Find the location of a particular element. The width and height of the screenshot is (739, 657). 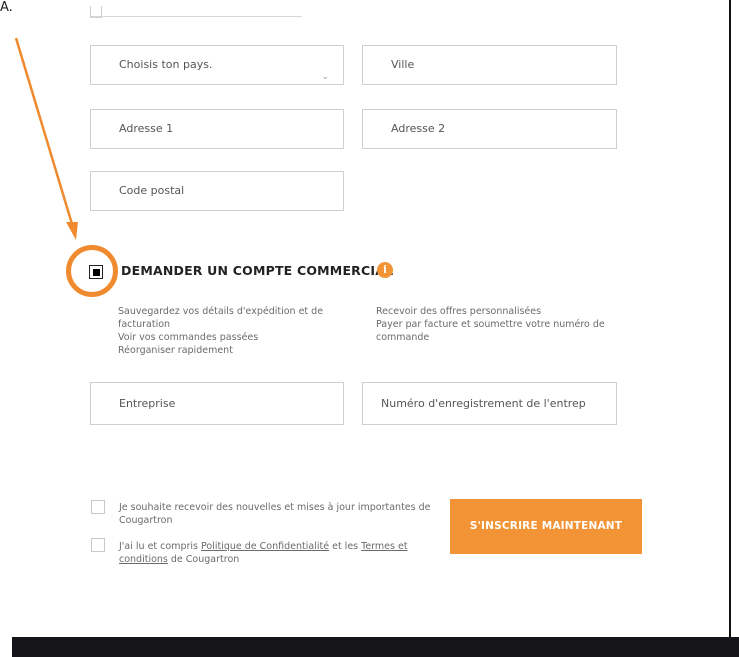

arrow-line is located at coordinates (44, 131).